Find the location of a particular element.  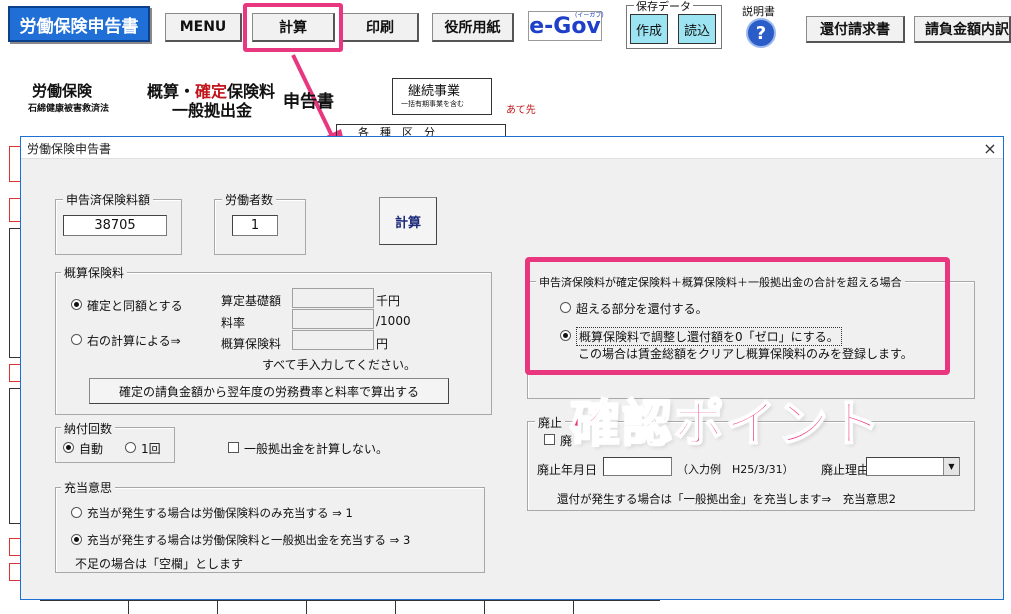

workers-label: 労働者数 is located at coordinates (249, 199).